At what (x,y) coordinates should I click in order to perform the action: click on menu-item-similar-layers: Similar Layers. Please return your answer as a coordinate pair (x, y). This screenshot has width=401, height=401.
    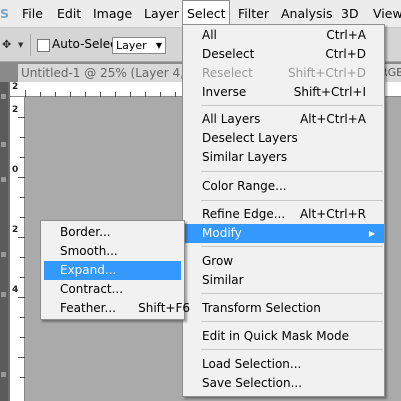
    Looking at the image, I should click on (283, 157).